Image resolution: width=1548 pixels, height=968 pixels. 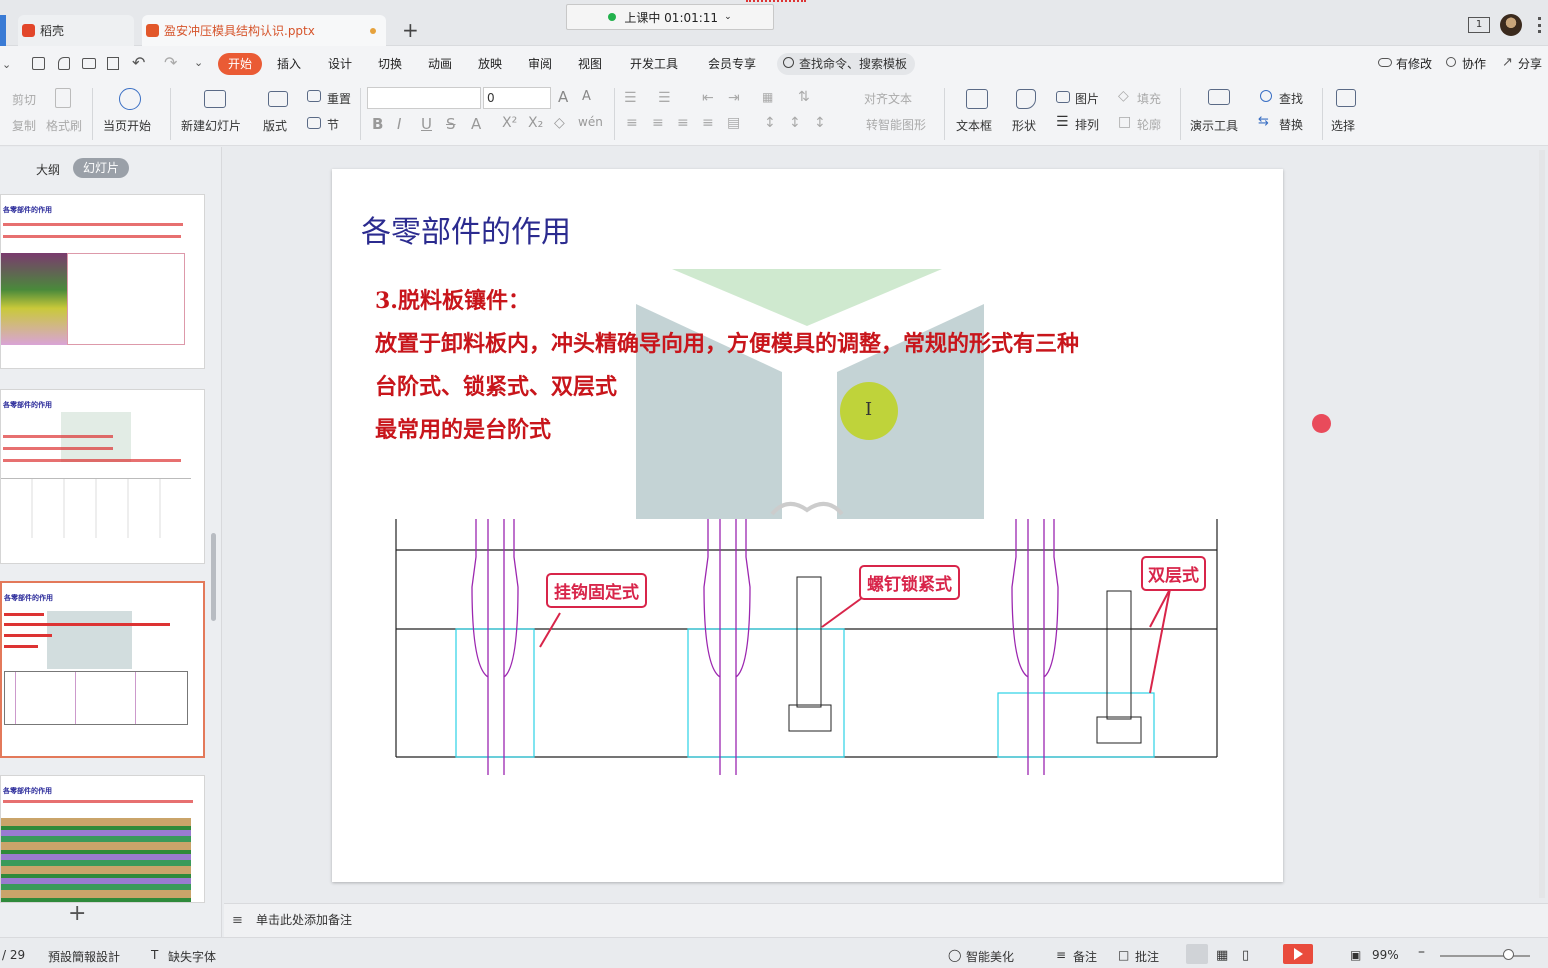 I want to click on distribute-icon: ▤, so click(x=733, y=123).